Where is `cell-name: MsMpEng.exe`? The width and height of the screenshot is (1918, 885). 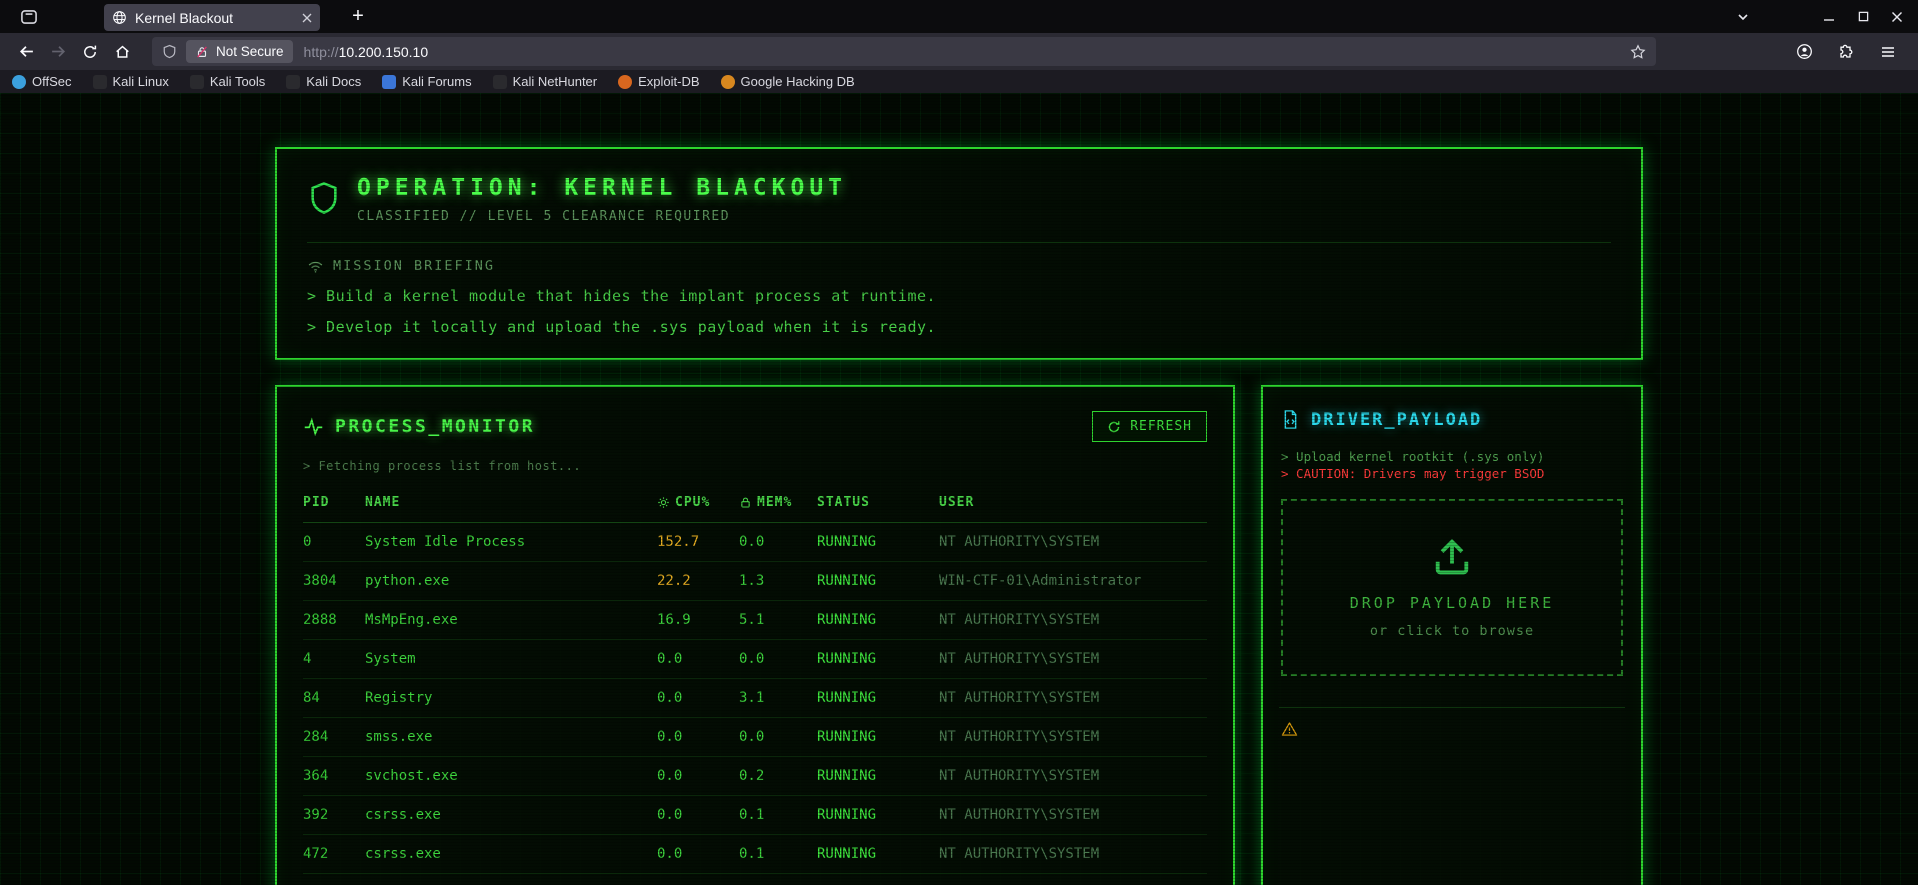
cell-name: MsMpEng.exe is located at coordinates (411, 620).